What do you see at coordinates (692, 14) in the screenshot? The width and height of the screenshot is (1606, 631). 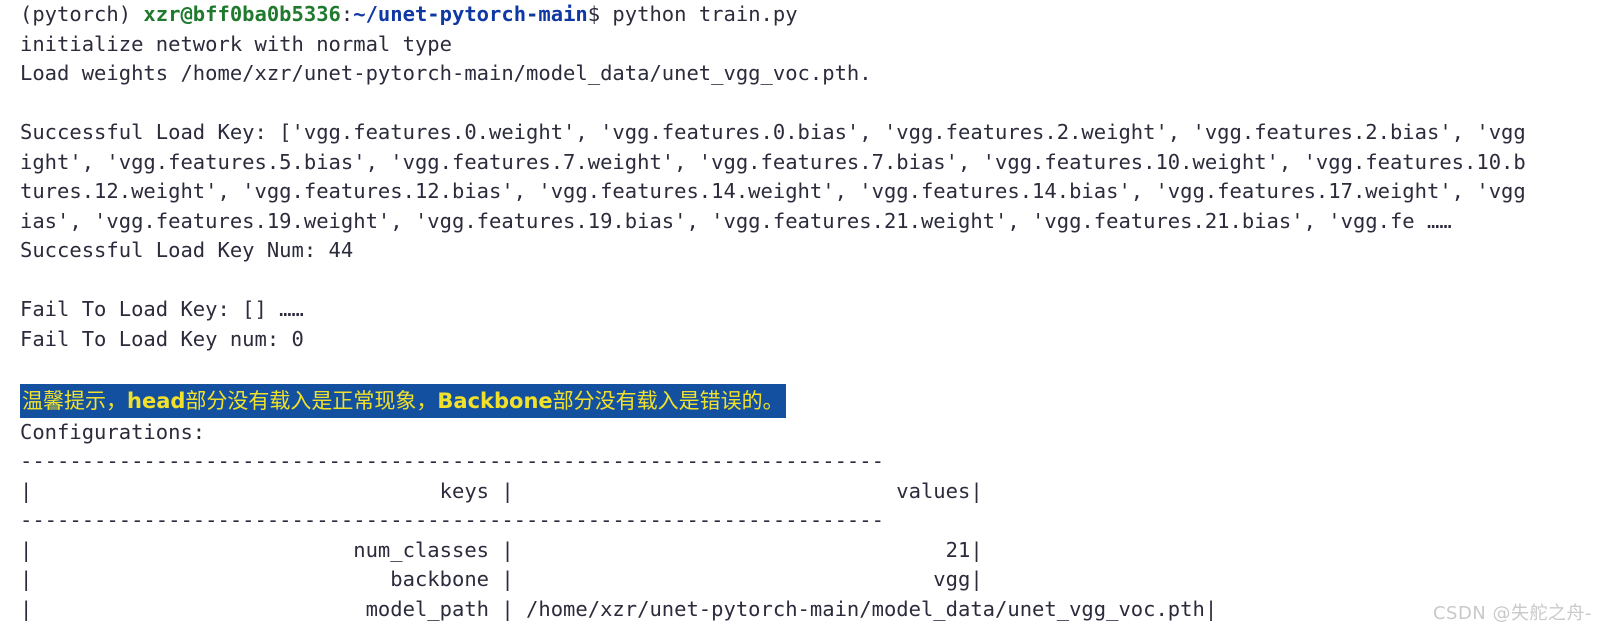 I see `command-text: $ python train.py` at bounding box center [692, 14].